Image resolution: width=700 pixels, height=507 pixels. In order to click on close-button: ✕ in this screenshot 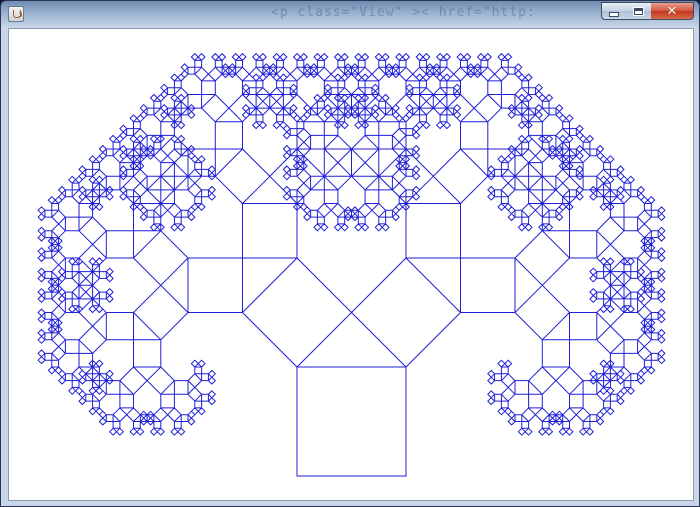, I will do `click(672, 11)`.